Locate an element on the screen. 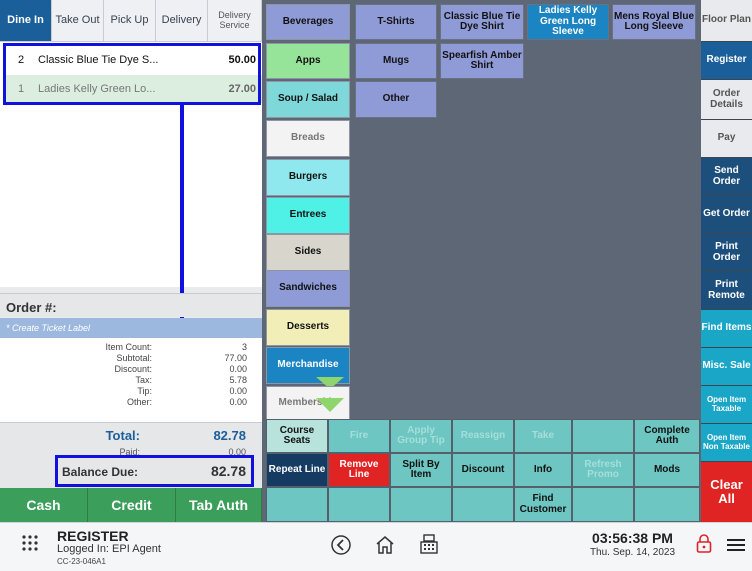 The width and height of the screenshot is (752, 571). summary-row: Subtotal: 77.00 is located at coordinates (131, 358).